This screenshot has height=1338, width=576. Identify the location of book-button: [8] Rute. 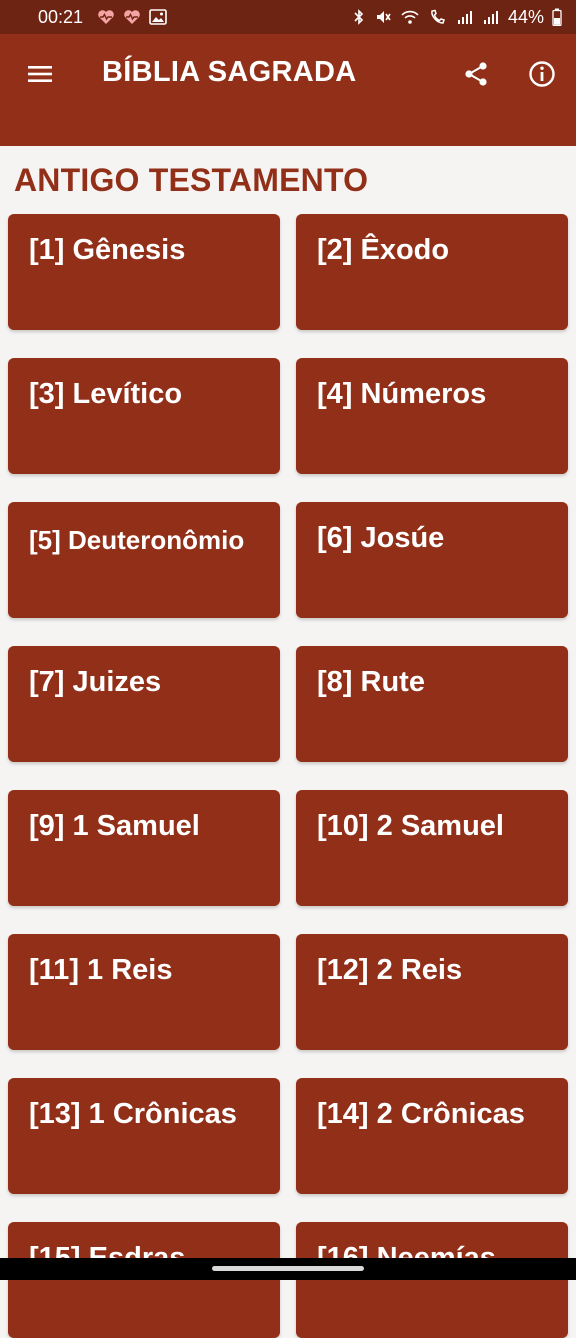
(432, 704).